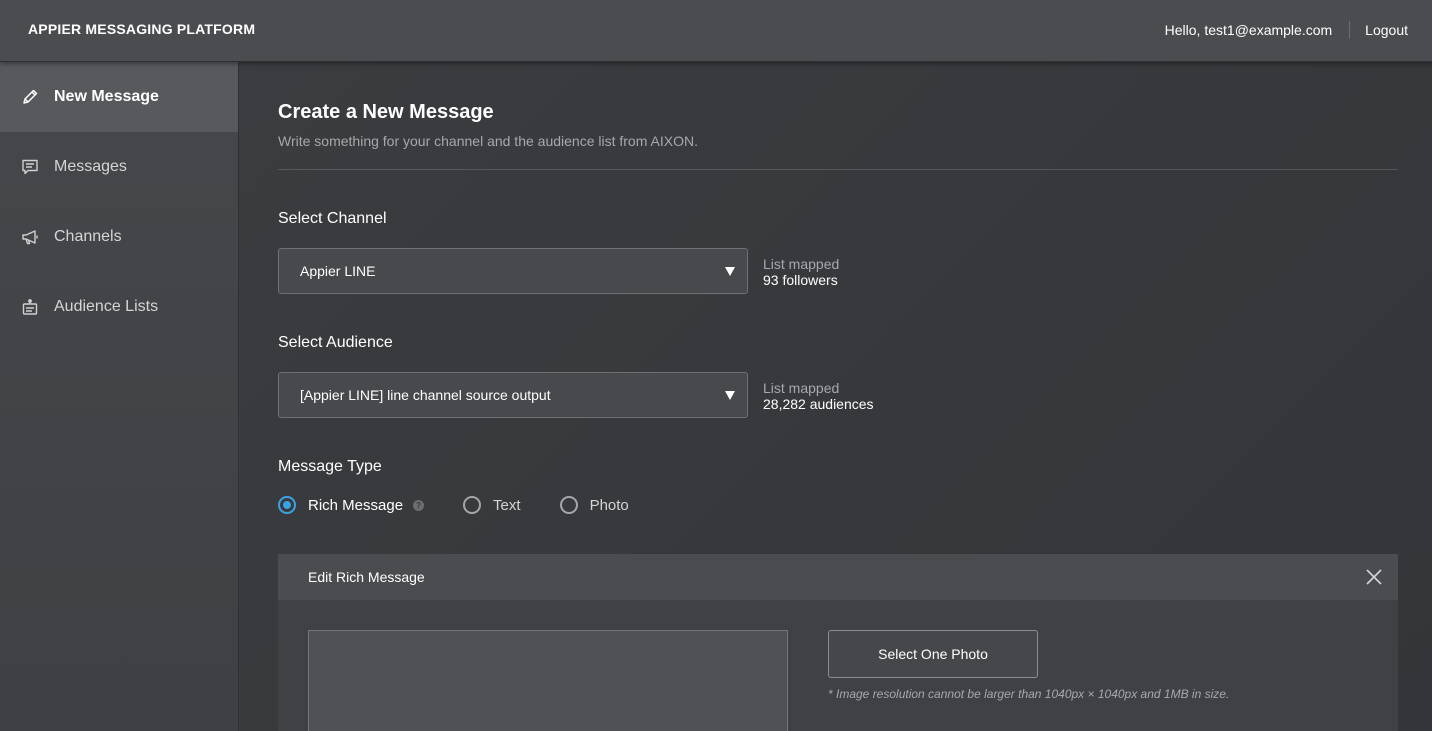 The image size is (1432, 731). Describe the element at coordinates (818, 404) in the screenshot. I see `audience-mapped-count: 28,282 audiences` at that location.